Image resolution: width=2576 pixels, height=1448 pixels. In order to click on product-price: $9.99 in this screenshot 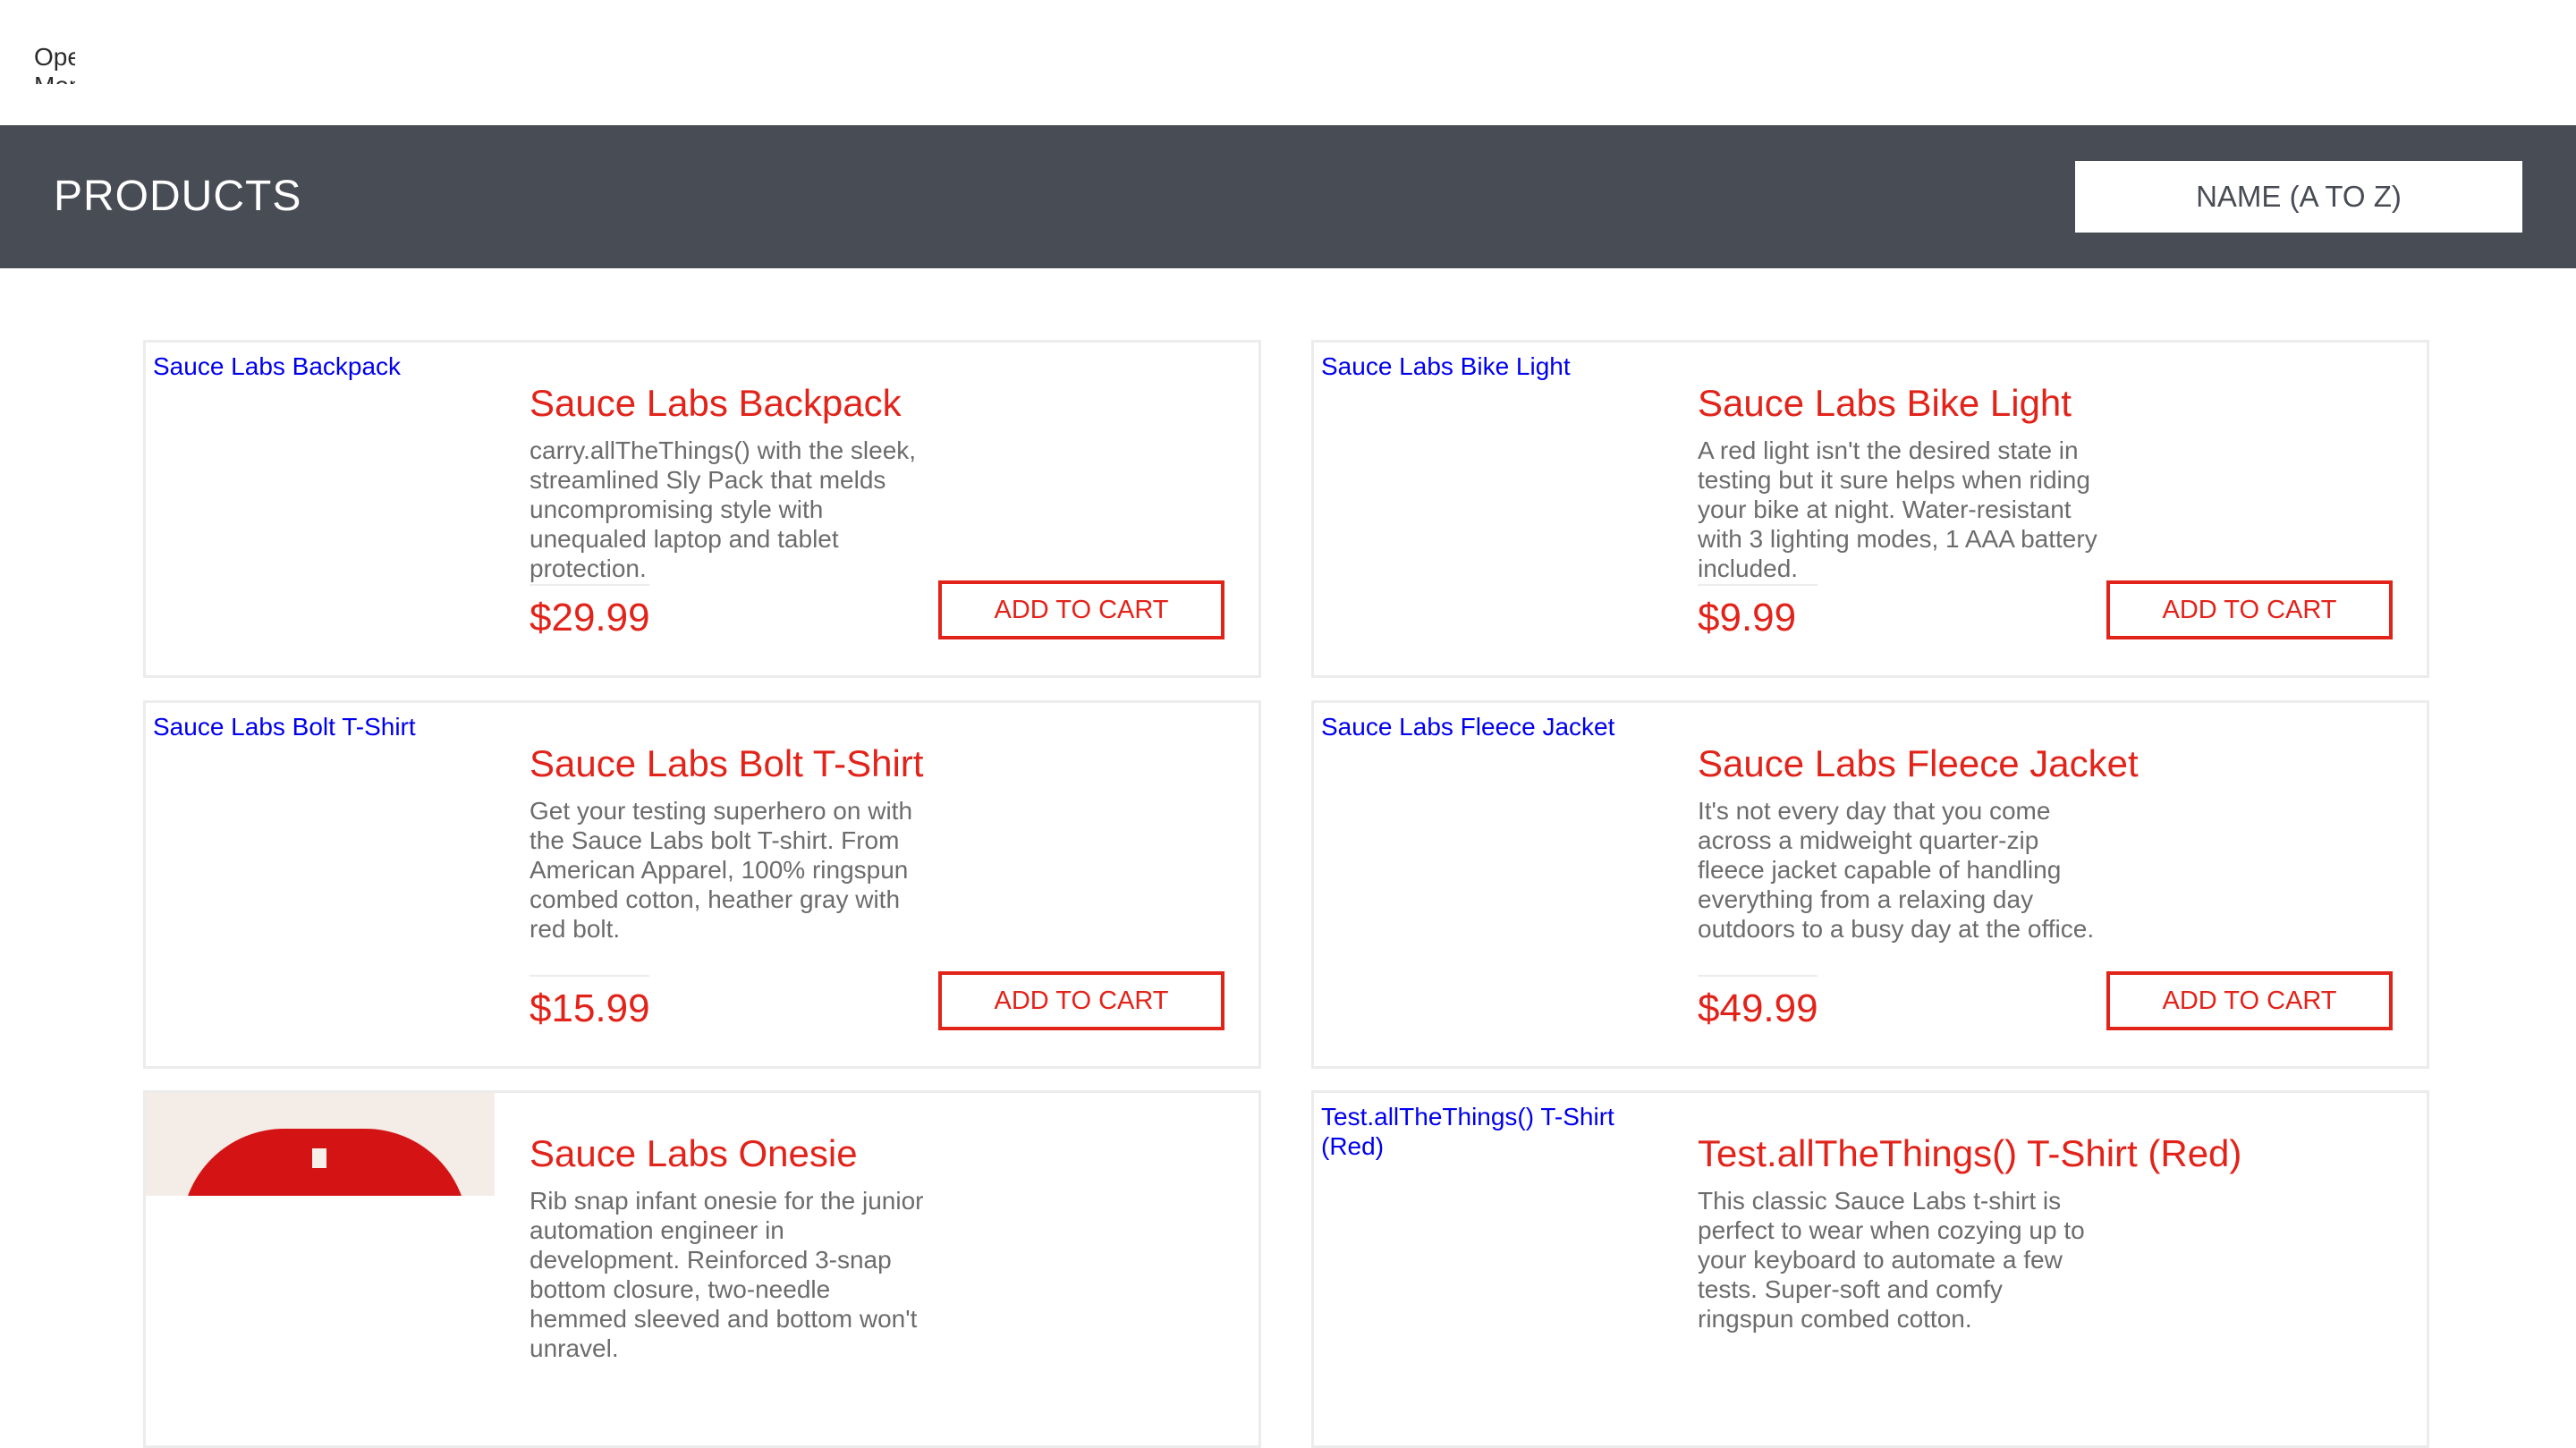, I will do `click(1747, 617)`.